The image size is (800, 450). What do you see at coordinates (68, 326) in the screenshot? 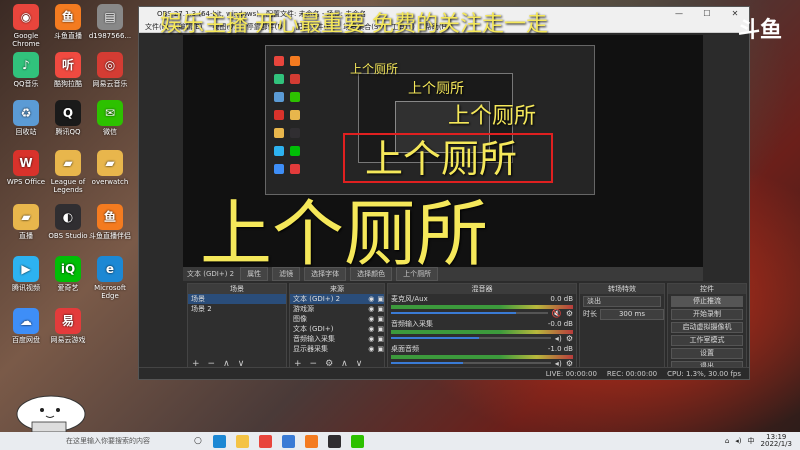
I see `desktop-icon: 易网易云游戏` at bounding box center [68, 326].